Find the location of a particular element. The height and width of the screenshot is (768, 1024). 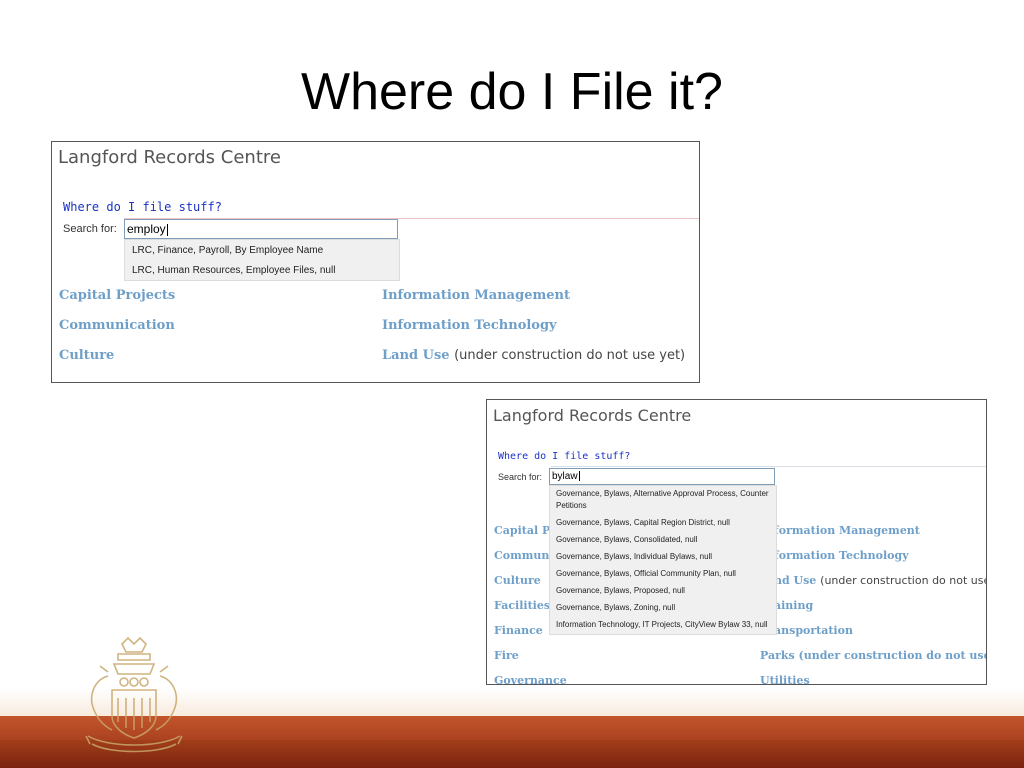

category-communication: Communi is located at coordinates (524, 555).